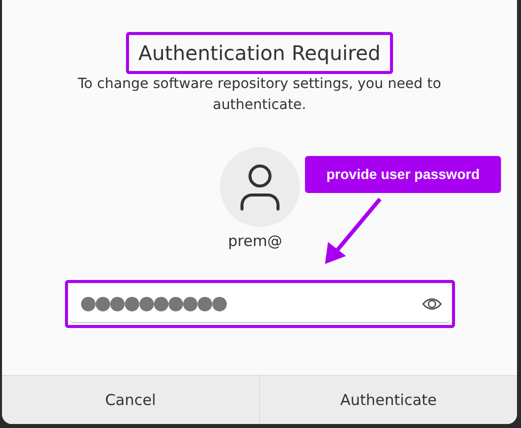  What do you see at coordinates (259, 95) in the screenshot?
I see `dialog-message: To change software repository settings, you need to authenticate.` at bounding box center [259, 95].